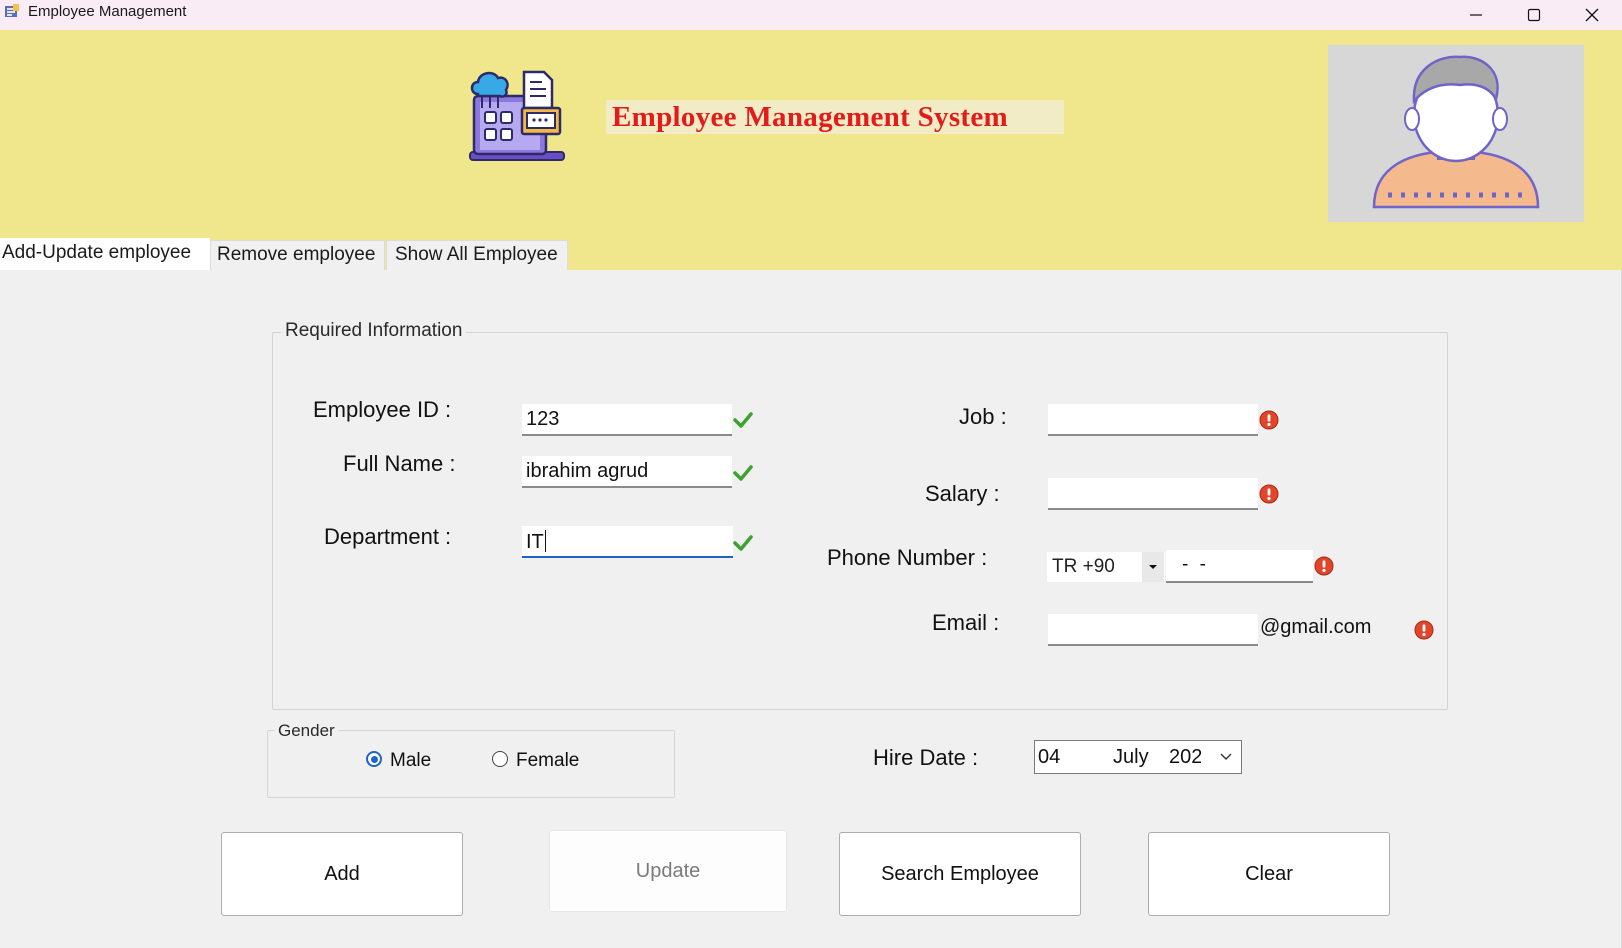  I want to click on minimize-icon, so click(1476, 15).